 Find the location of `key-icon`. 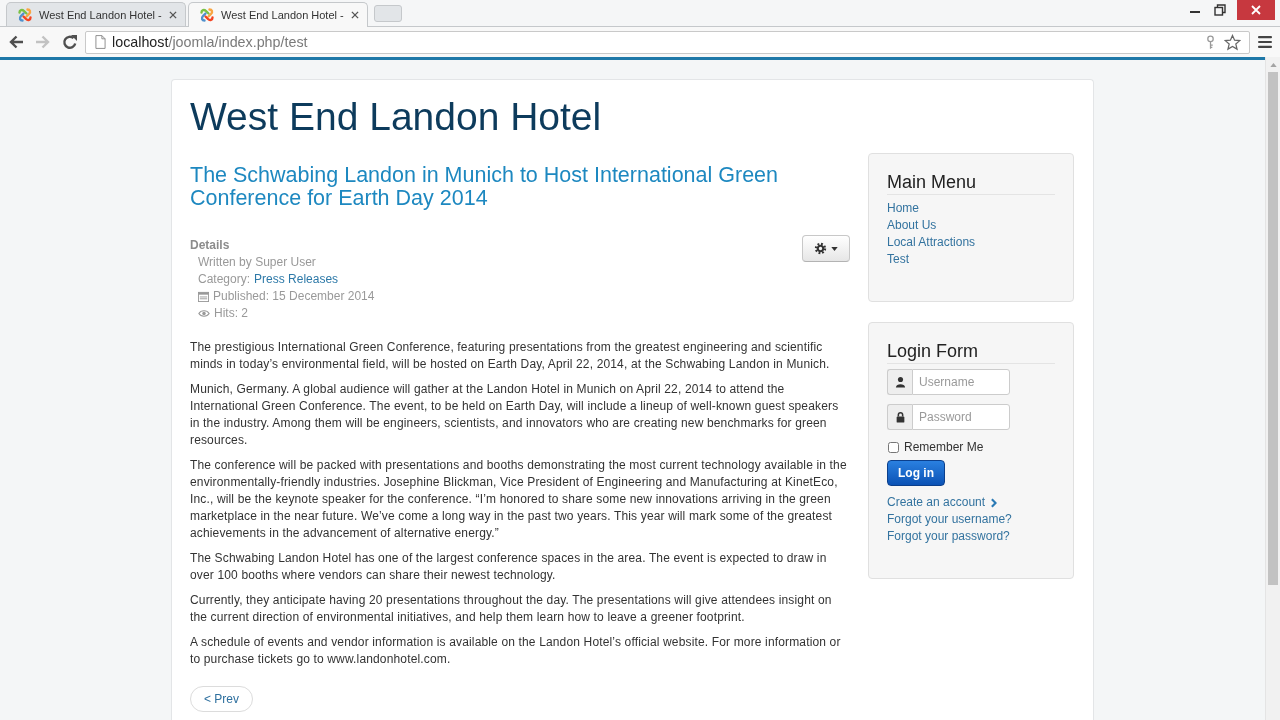

key-icon is located at coordinates (1210, 42).